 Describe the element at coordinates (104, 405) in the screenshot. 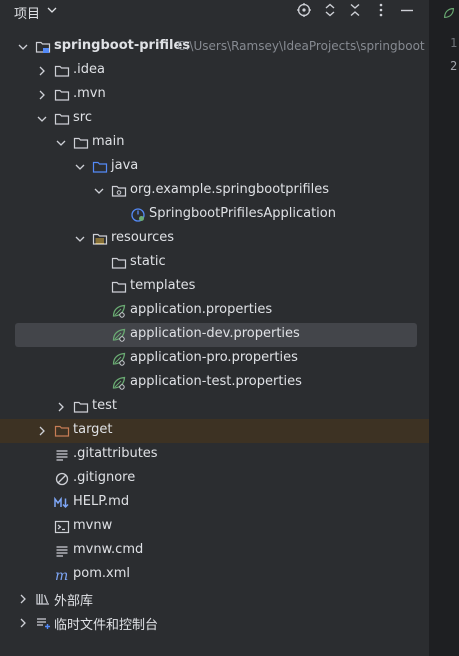

I see `tree-node-label: test` at that location.